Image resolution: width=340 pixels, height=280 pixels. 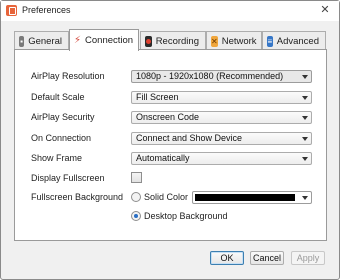 What do you see at coordinates (221, 158) in the screenshot?
I see `show-frame-select: Automatically` at bounding box center [221, 158].